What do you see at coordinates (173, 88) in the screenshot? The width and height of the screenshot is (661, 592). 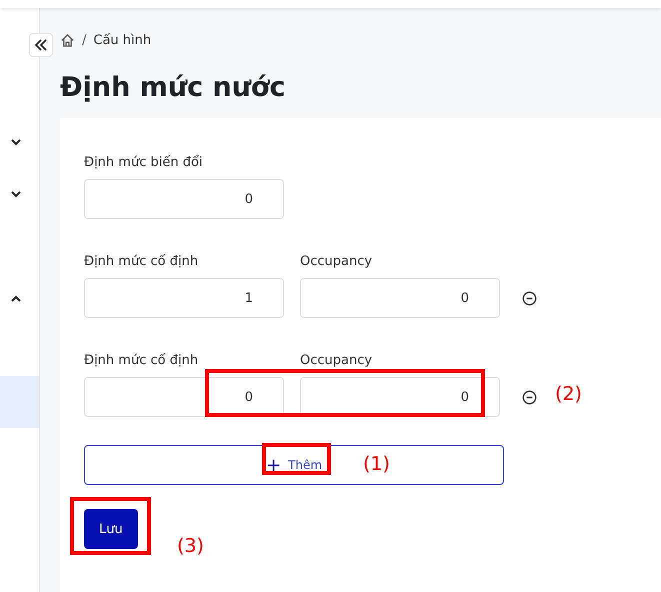 I see `page-title: Định mức nước` at bounding box center [173, 88].